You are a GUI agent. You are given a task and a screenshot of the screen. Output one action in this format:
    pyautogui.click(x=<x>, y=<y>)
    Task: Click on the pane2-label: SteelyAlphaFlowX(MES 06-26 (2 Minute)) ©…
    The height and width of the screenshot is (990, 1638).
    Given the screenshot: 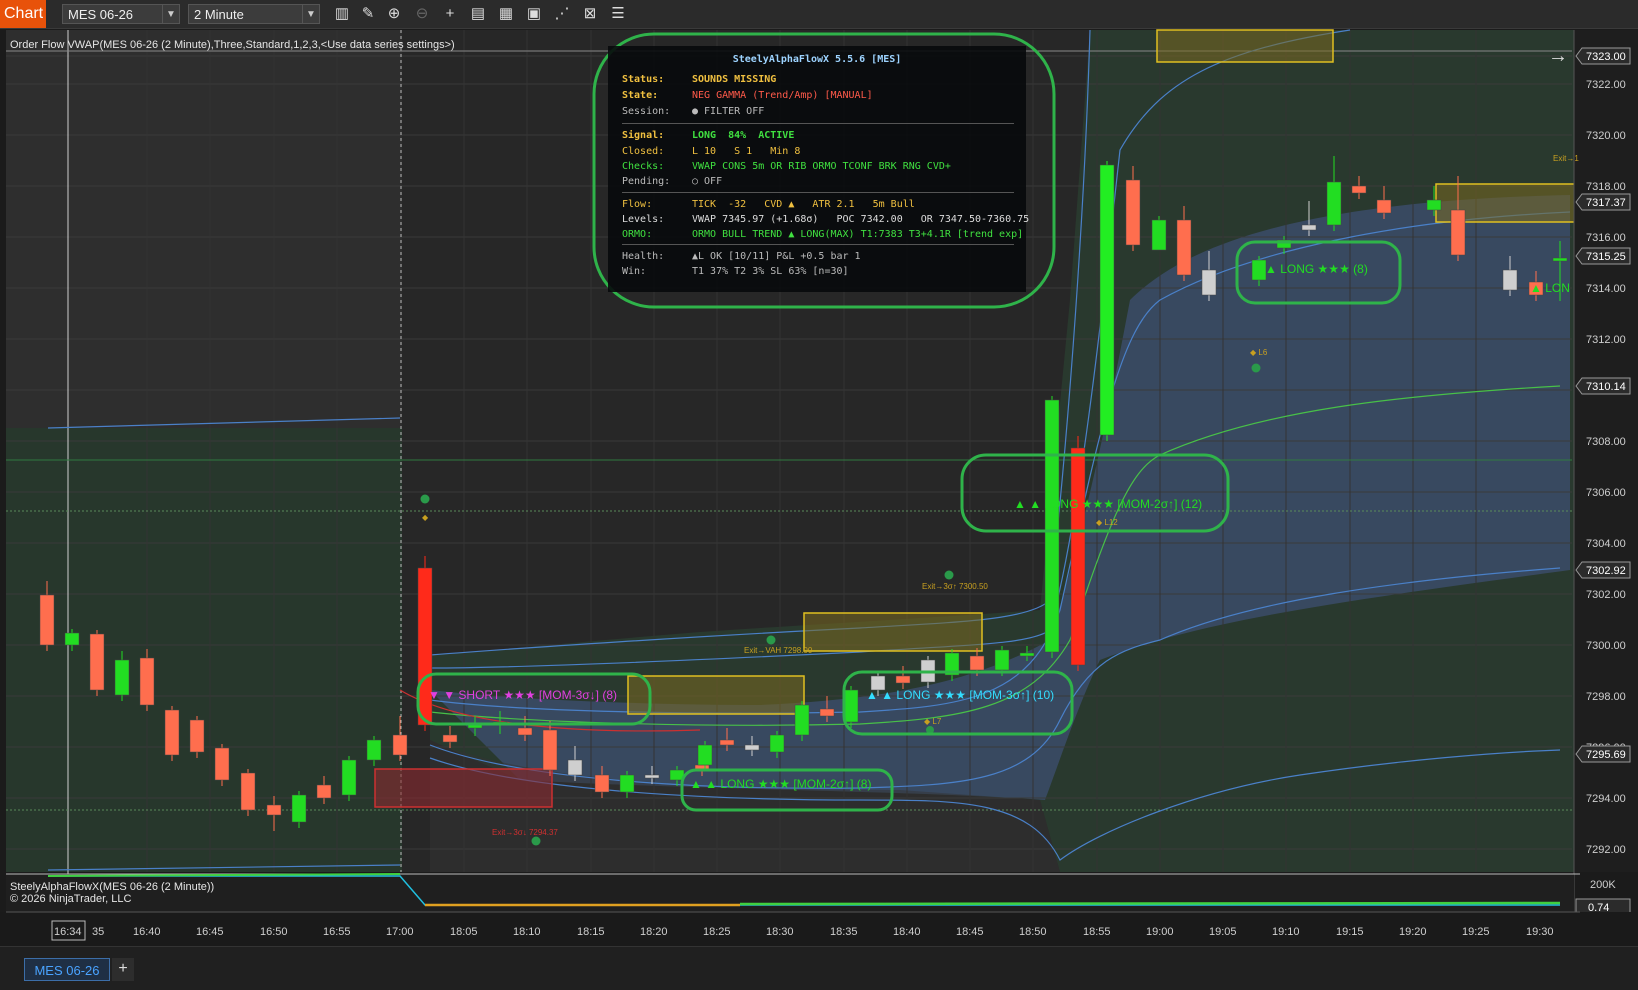 What is the action you would take?
    pyautogui.click(x=112, y=893)
    